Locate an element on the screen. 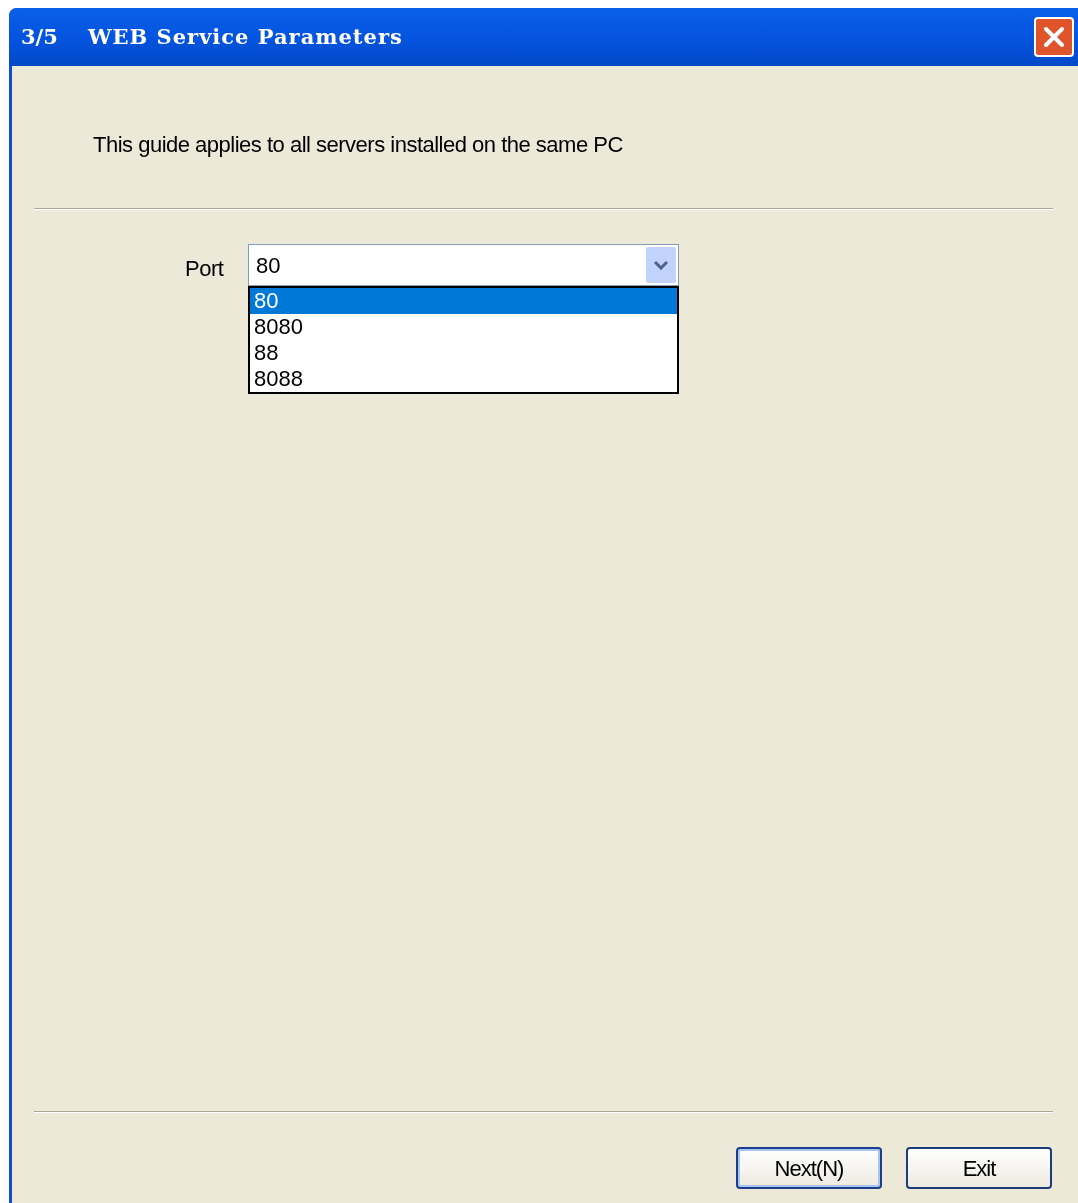 This screenshot has height=1203, width=1078. window-title: WEB Service Parameters is located at coordinates (245, 37).